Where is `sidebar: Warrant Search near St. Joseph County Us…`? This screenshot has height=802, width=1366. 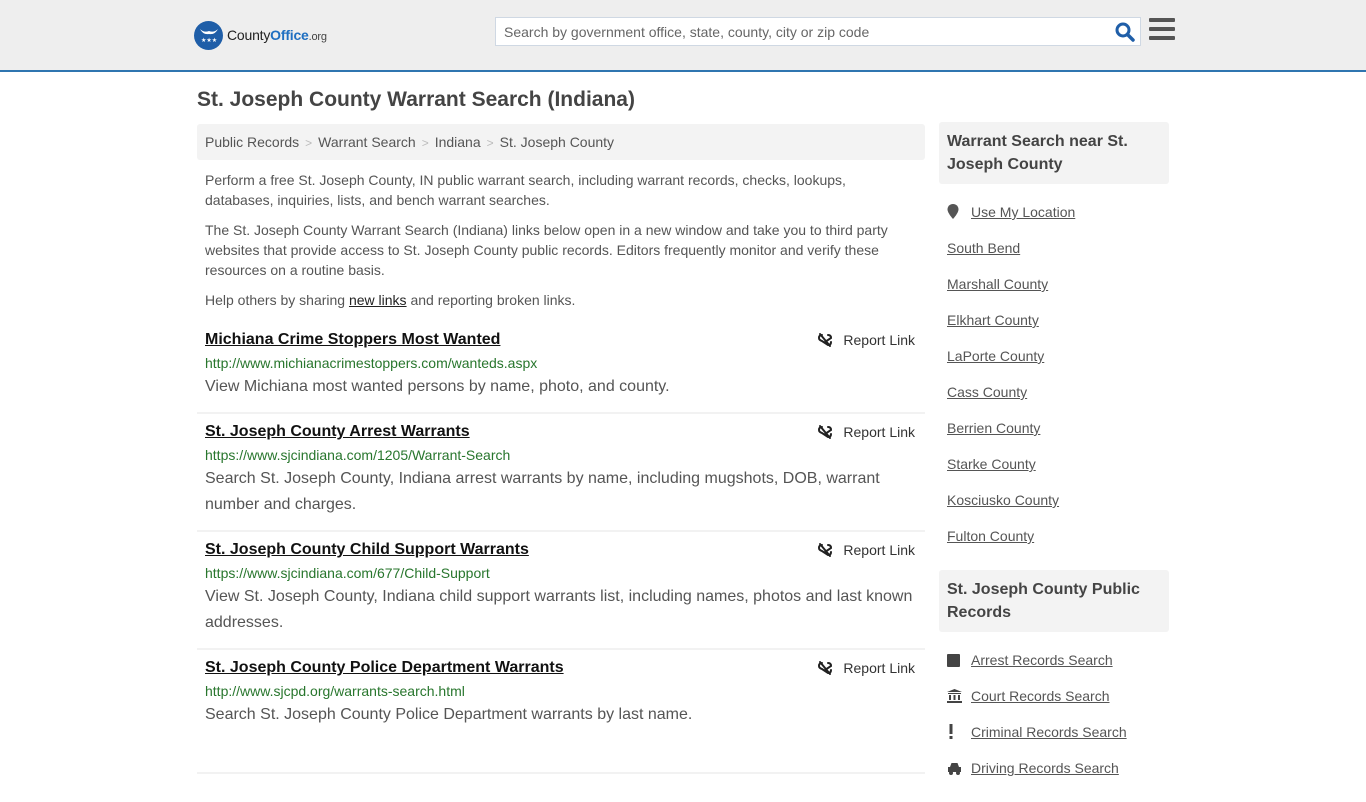 sidebar: Warrant Search near St. Joseph County Us… is located at coordinates (1054, 462).